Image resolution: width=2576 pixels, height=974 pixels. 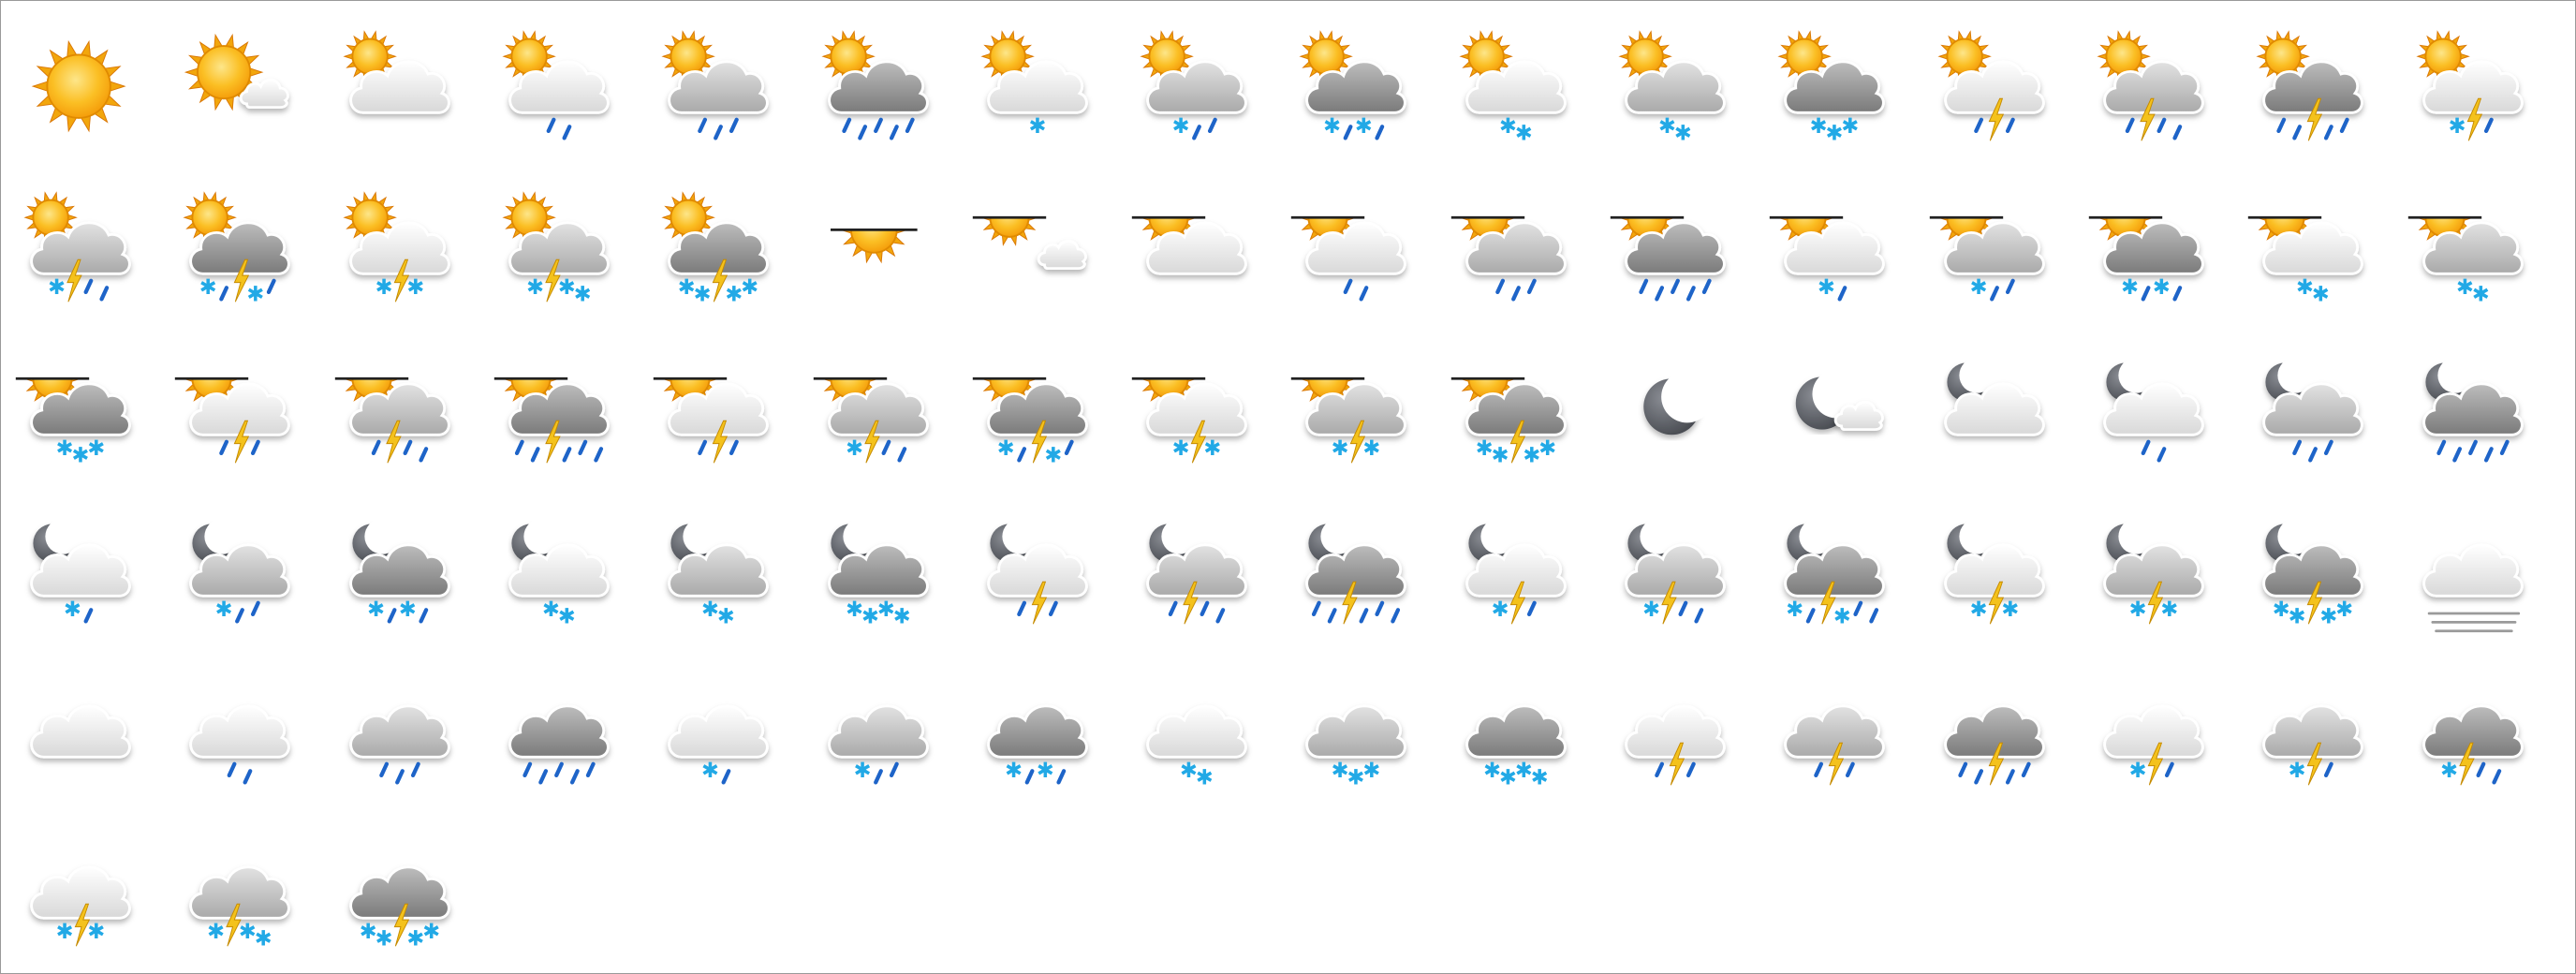 What do you see at coordinates (1671, 406) in the screenshot?
I see `moon-crescent` at bounding box center [1671, 406].